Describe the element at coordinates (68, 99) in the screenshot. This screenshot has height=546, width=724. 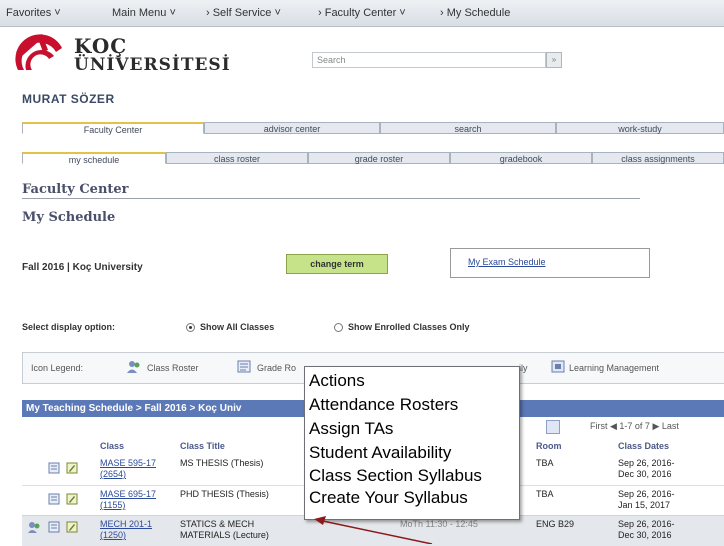
I see `user-name: MURAT SÖZER` at that location.